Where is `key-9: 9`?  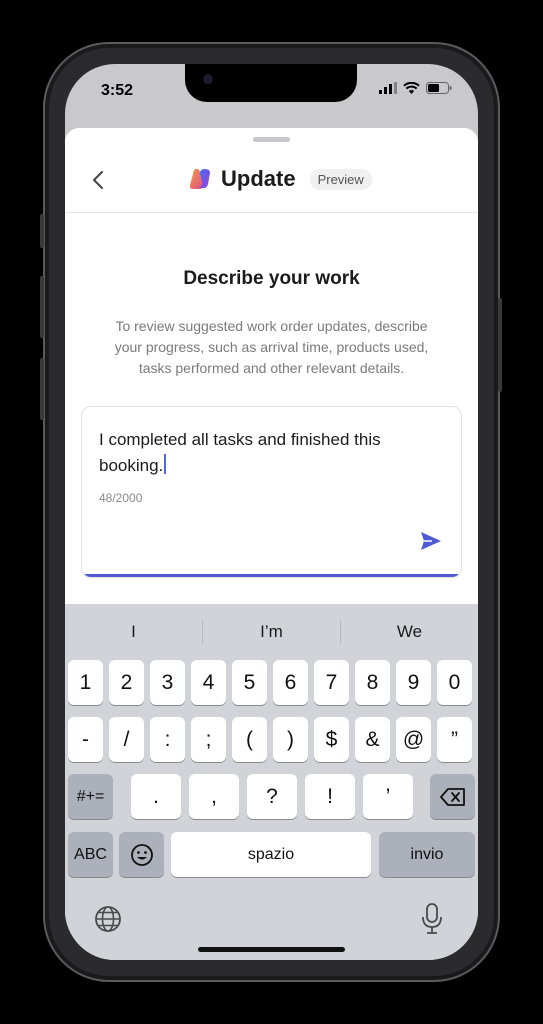
key-9: 9 is located at coordinates (413, 682).